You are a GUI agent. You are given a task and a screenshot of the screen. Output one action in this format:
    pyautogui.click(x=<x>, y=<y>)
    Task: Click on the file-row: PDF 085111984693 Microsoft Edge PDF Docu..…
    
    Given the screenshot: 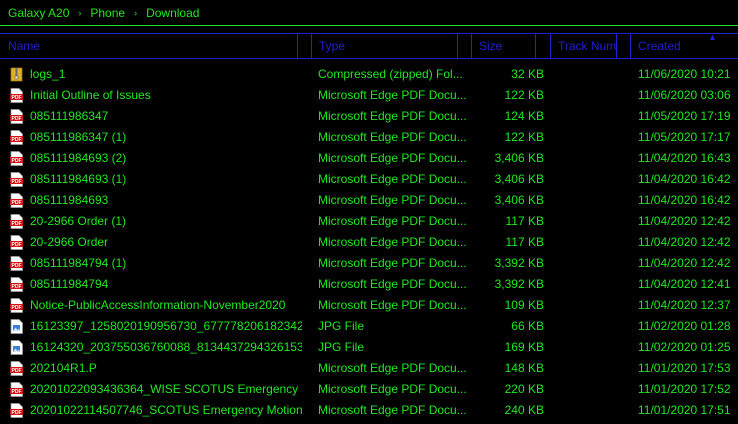 What is the action you would take?
    pyautogui.click(x=369, y=200)
    